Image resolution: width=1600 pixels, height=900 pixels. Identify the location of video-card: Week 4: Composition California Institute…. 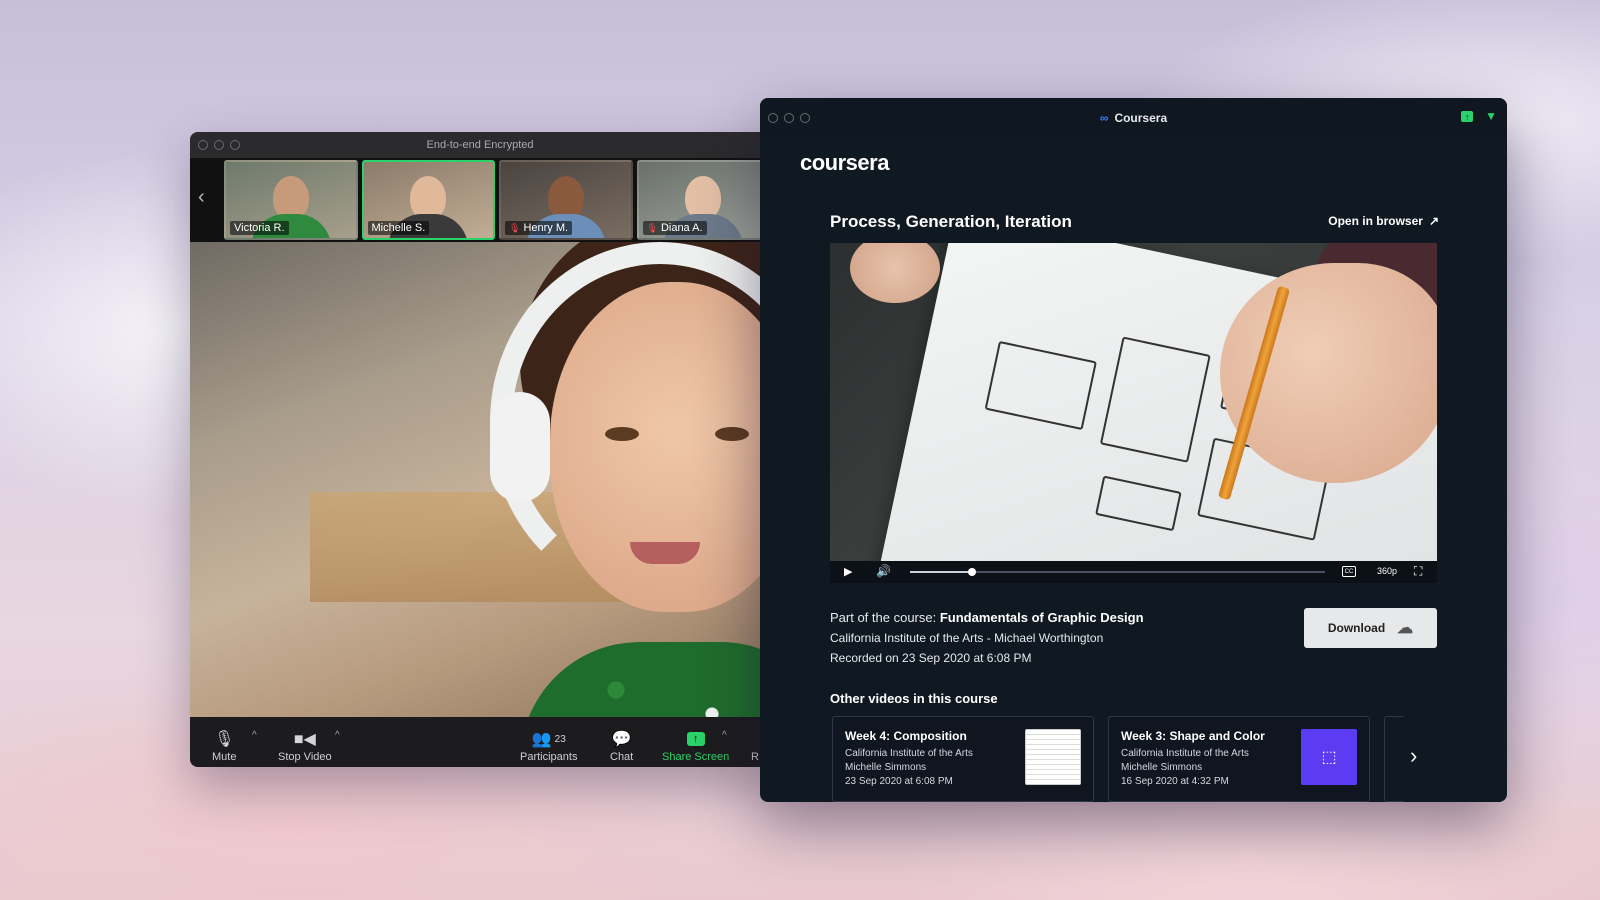
(963, 759).